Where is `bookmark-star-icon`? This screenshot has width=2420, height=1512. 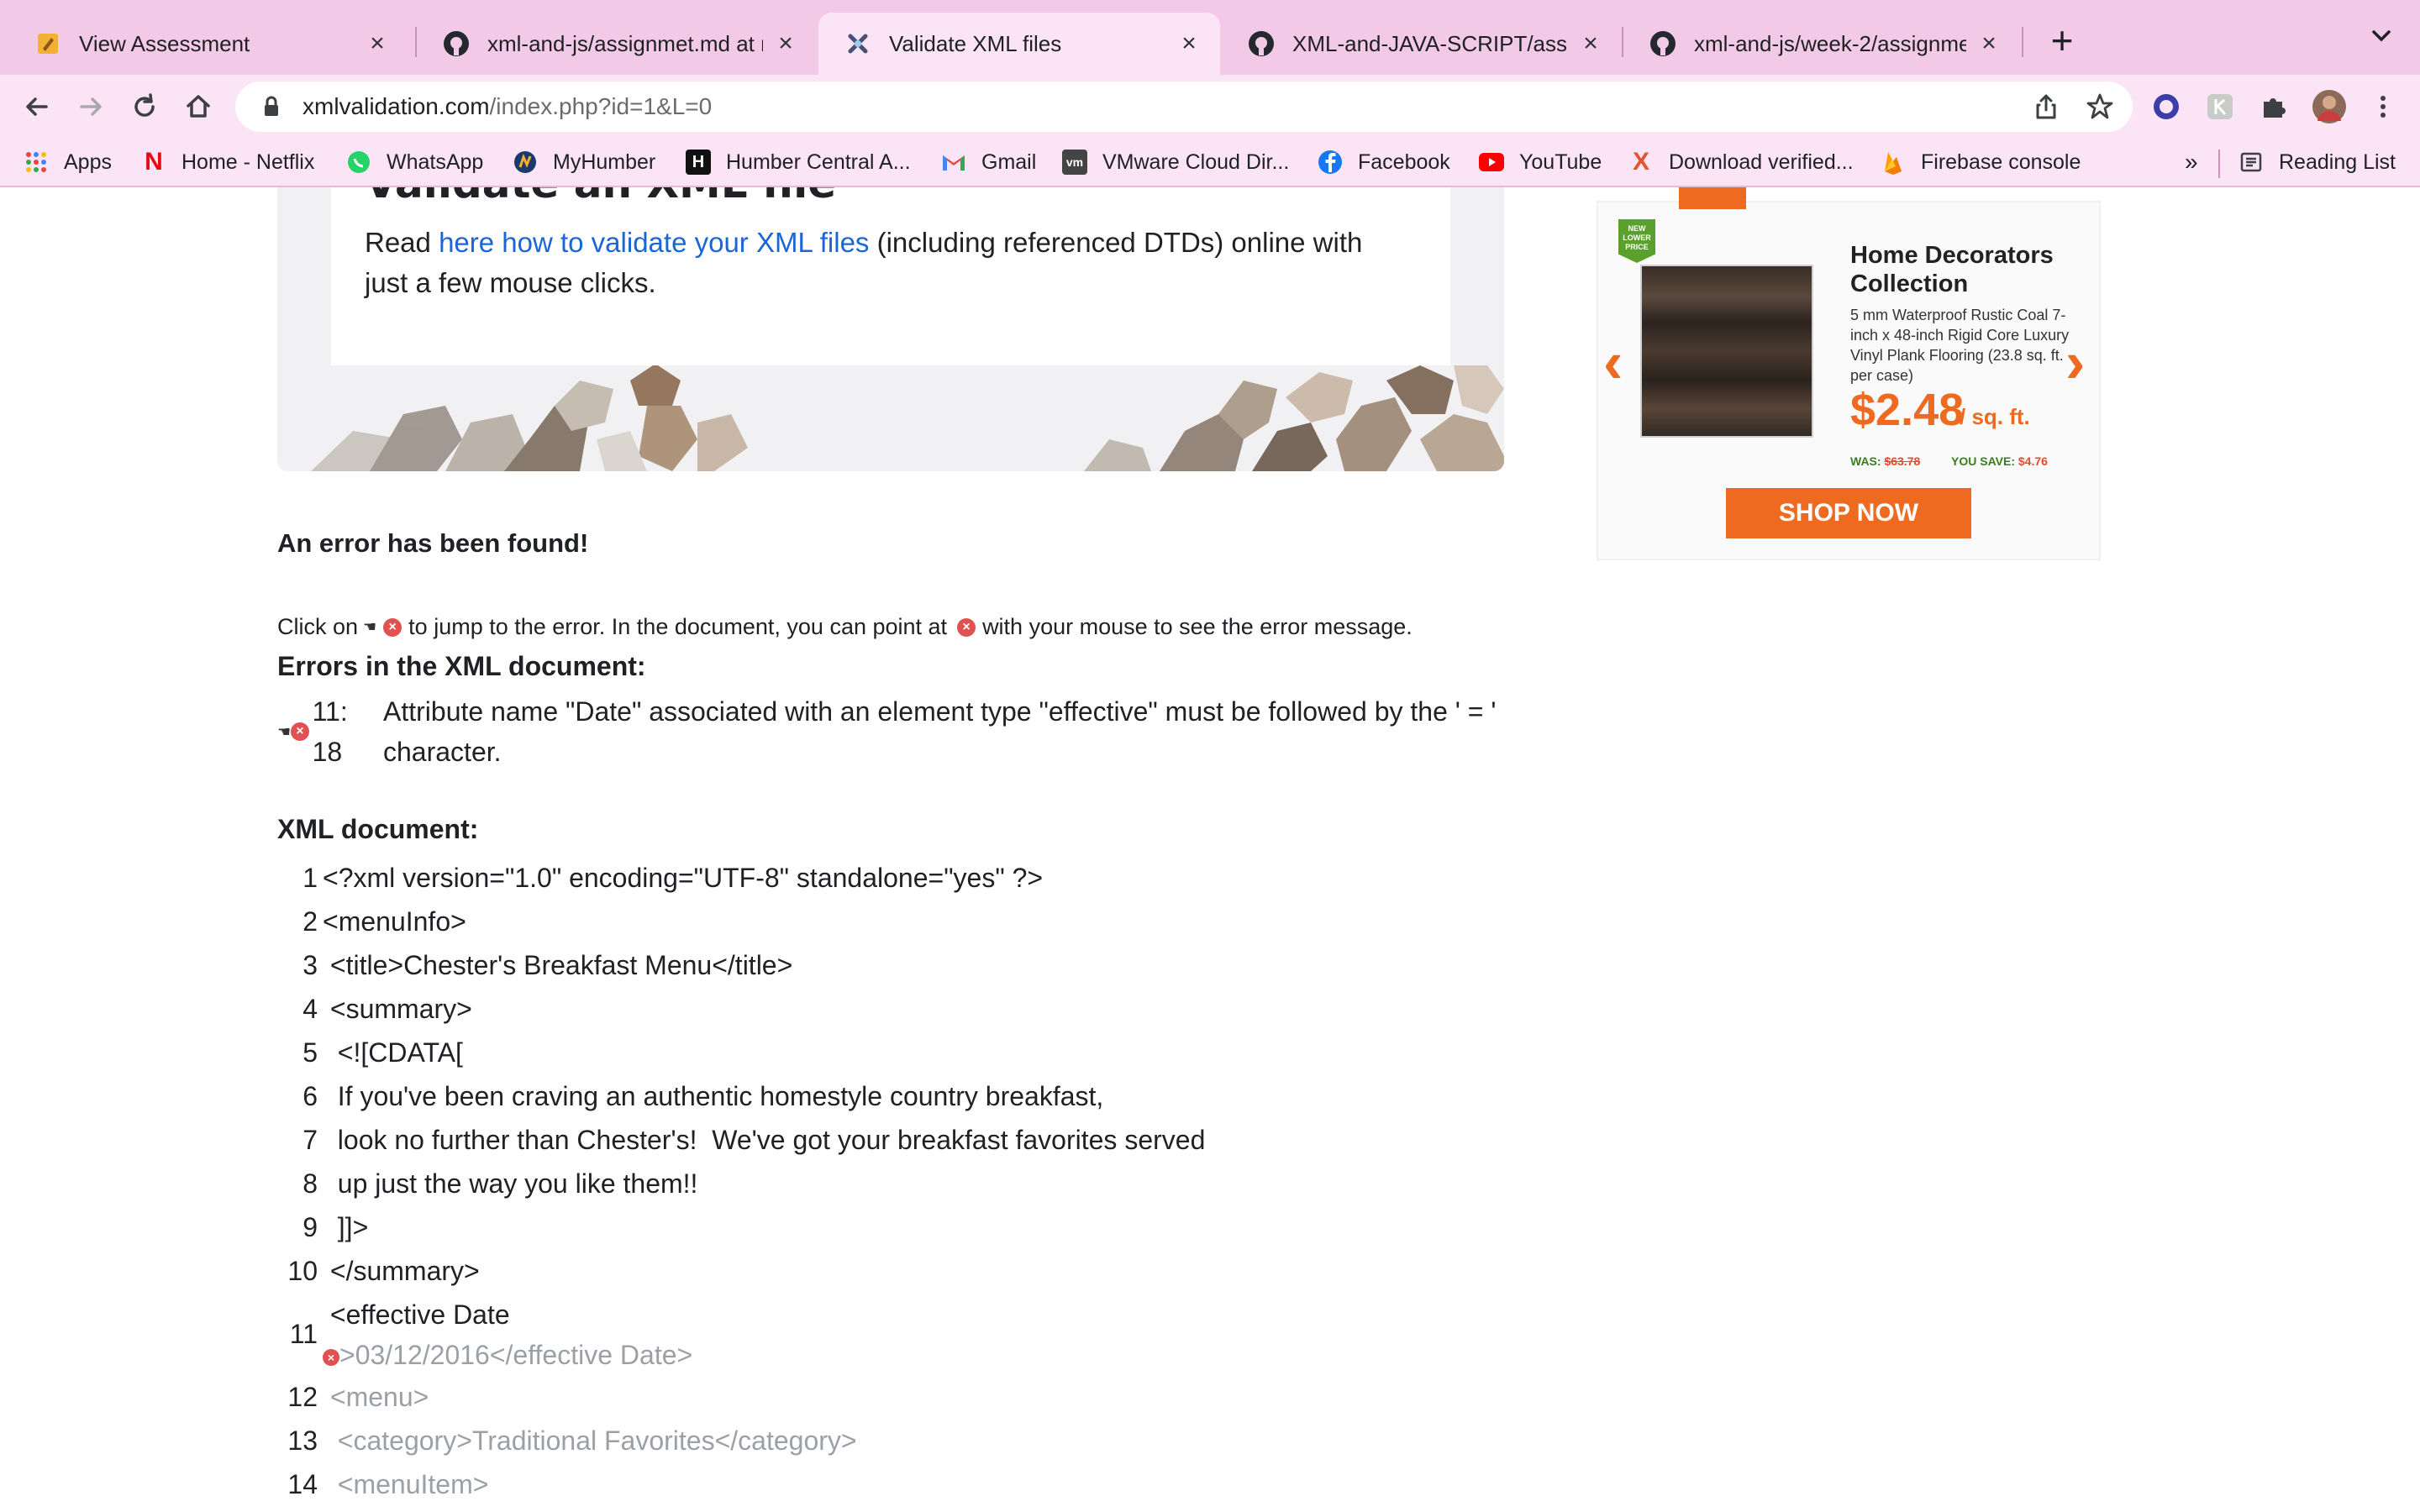 bookmark-star-icon is located at coordinates (2100, 106).